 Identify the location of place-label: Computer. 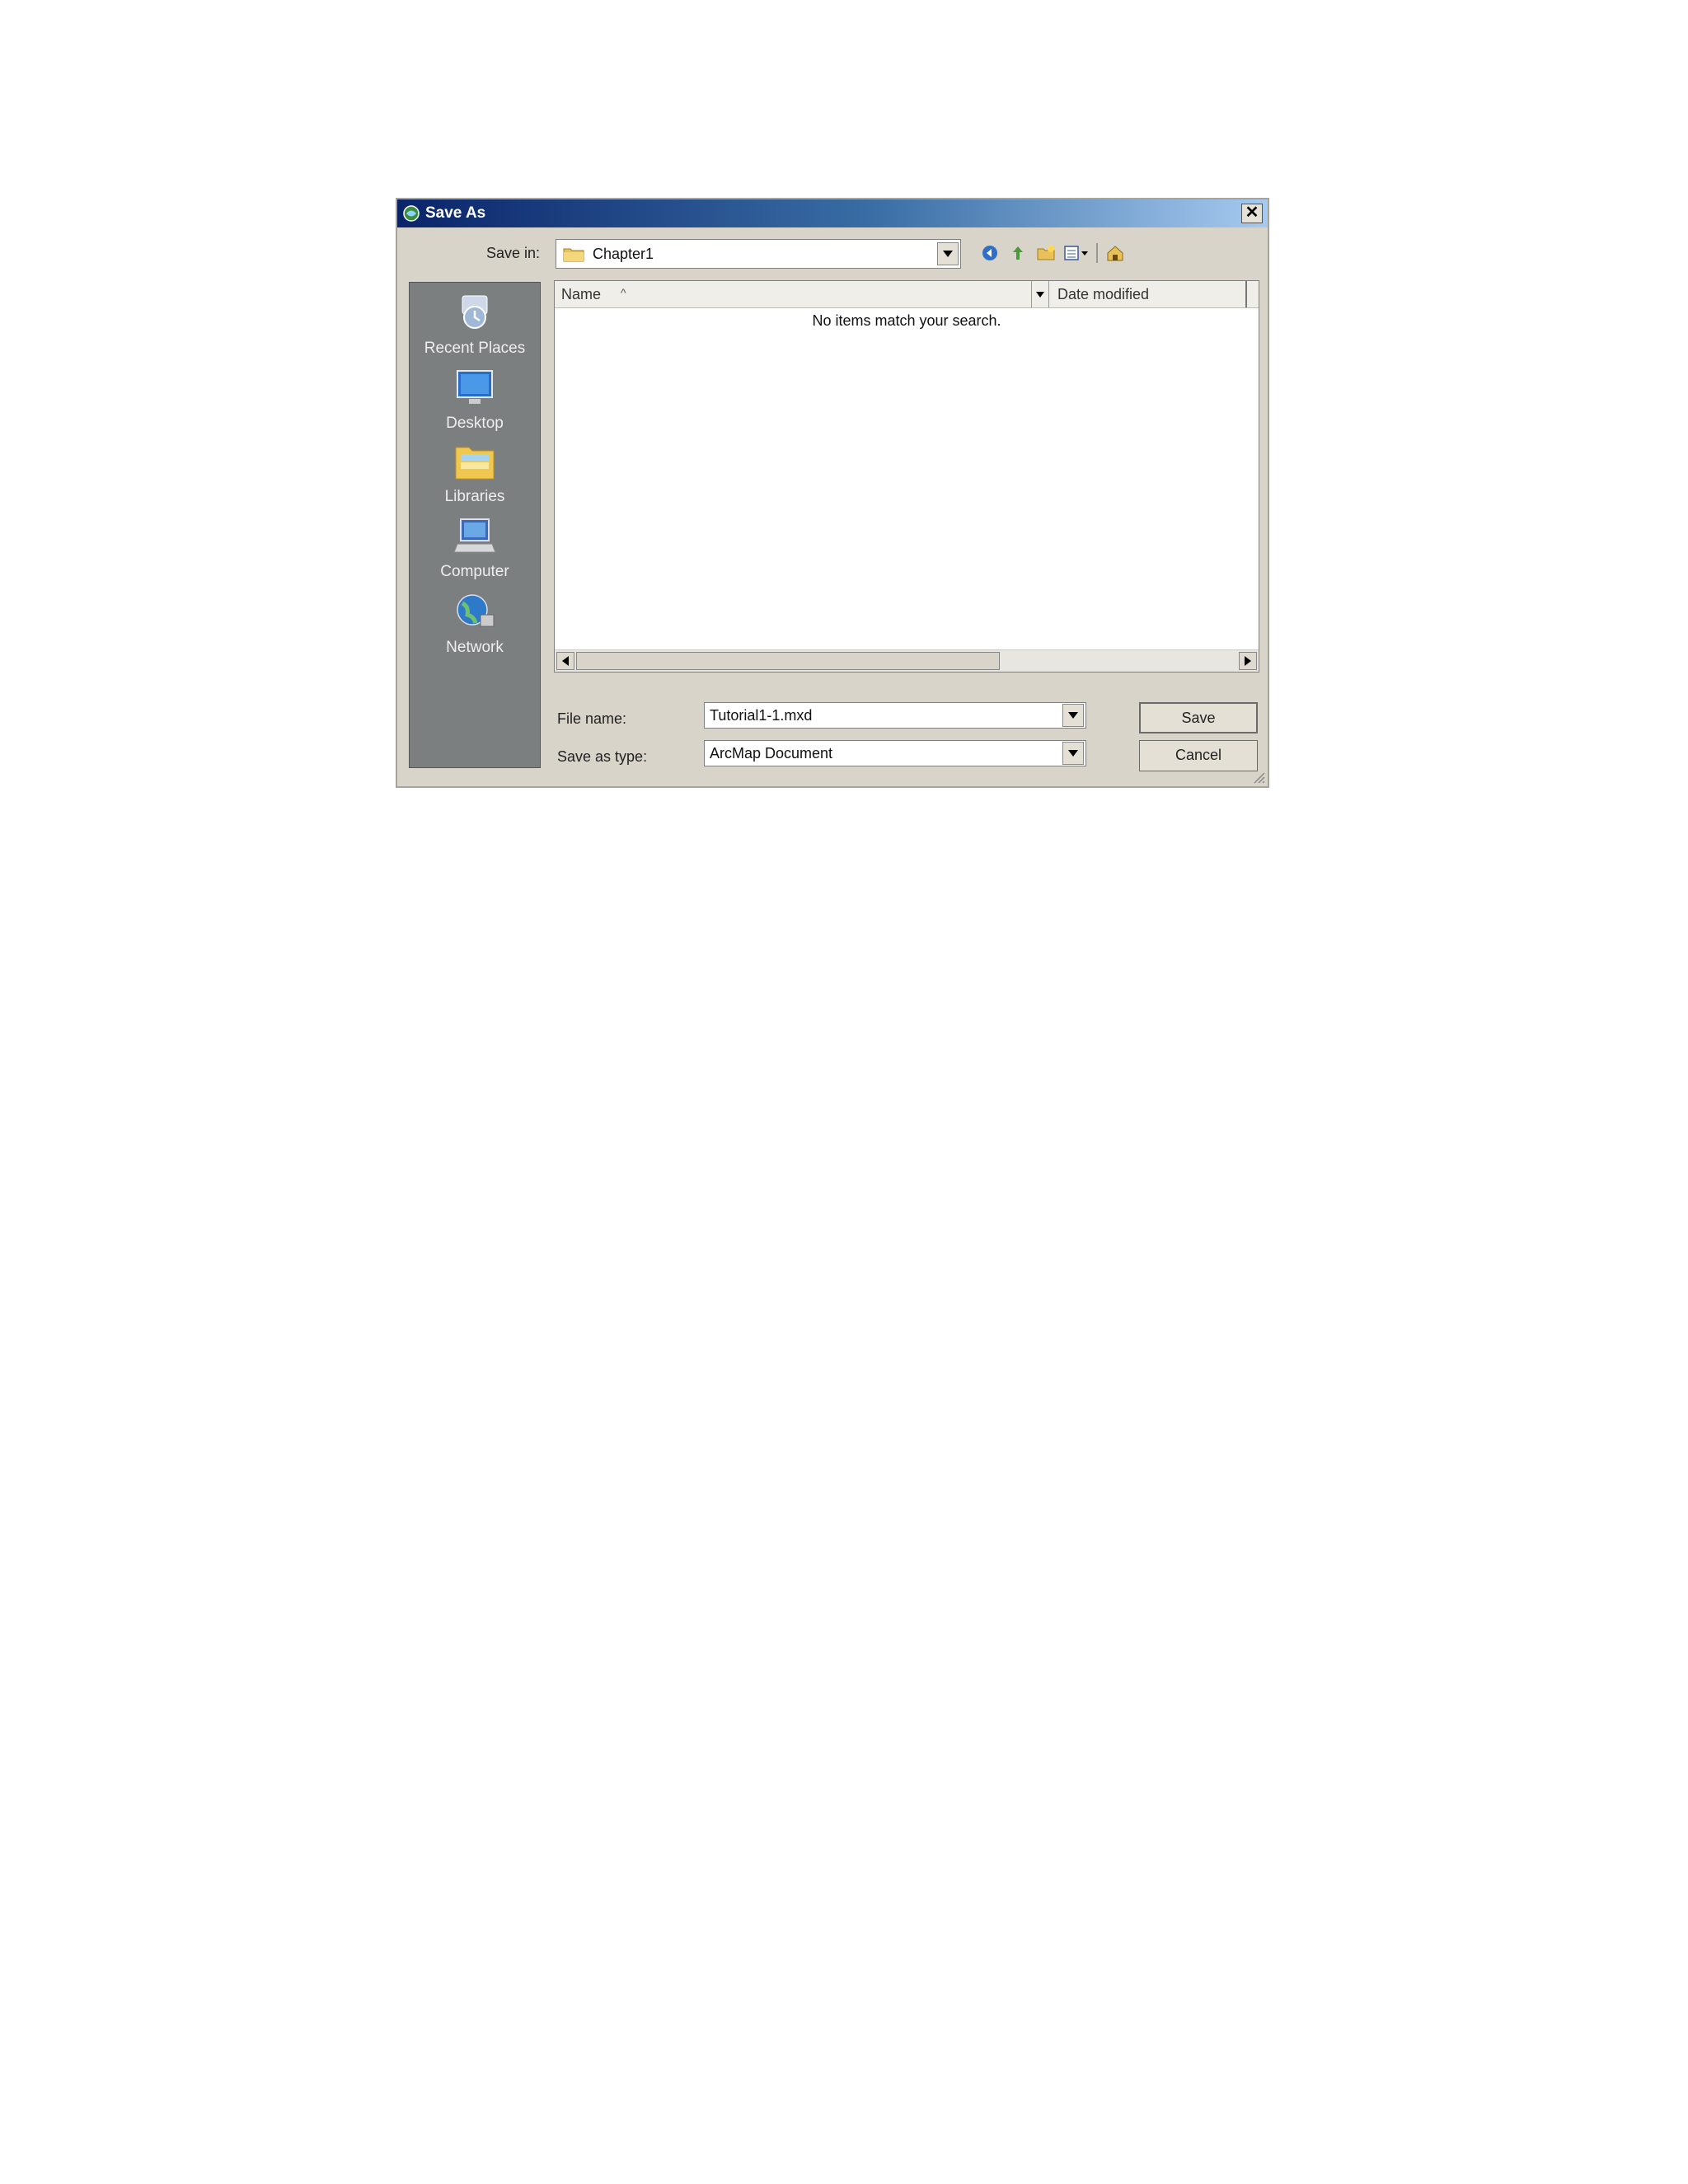
(474, 571).